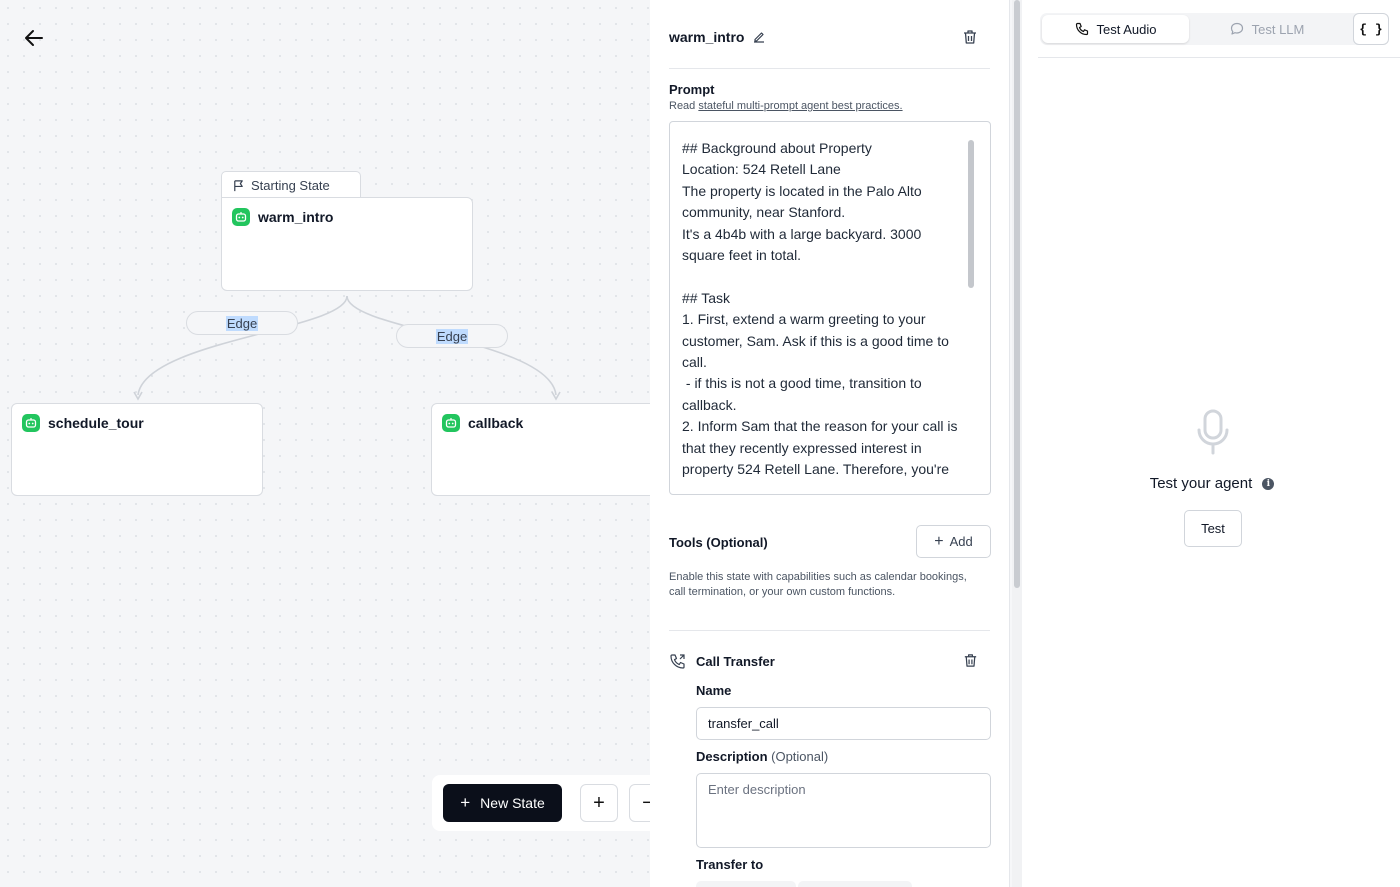 This screenshot has width=1400, height=887. Describe the element at coordinates (347, 244) in the screenshot. I see `state-node-warm-intro: warm_intro` at that location.